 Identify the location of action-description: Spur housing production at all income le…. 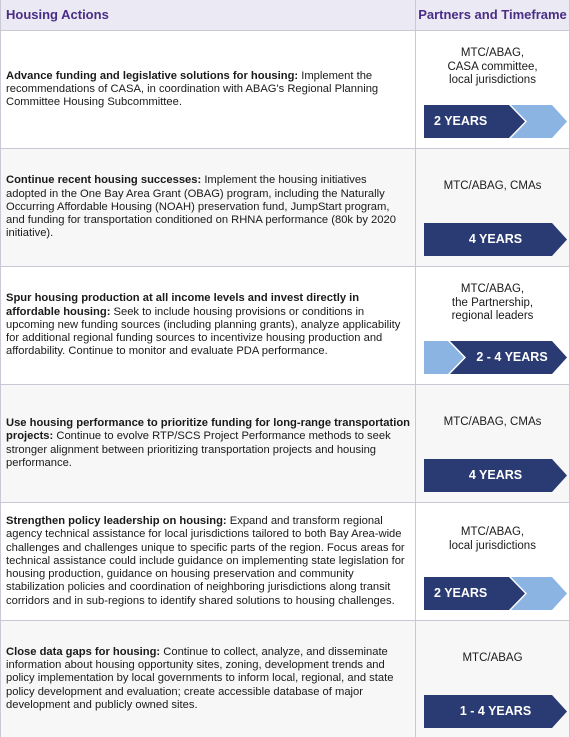
(208, 325).